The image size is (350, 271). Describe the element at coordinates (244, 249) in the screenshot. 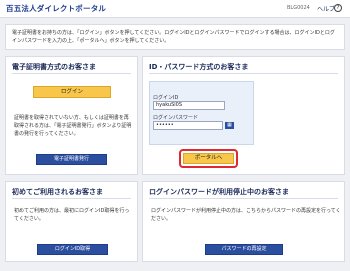

I see `reset-password-button: パスワードの再設定` at that location.